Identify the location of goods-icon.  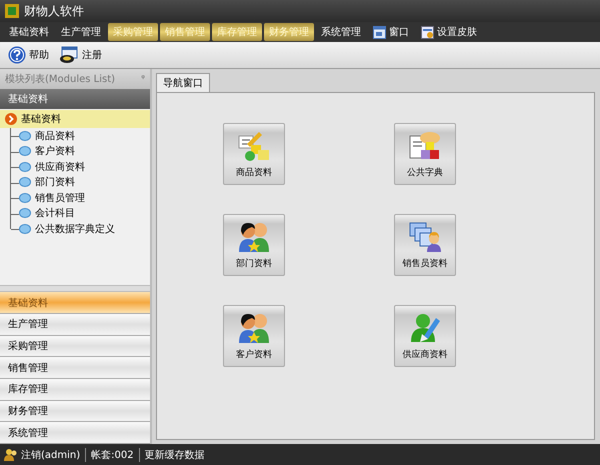
(254, 146).